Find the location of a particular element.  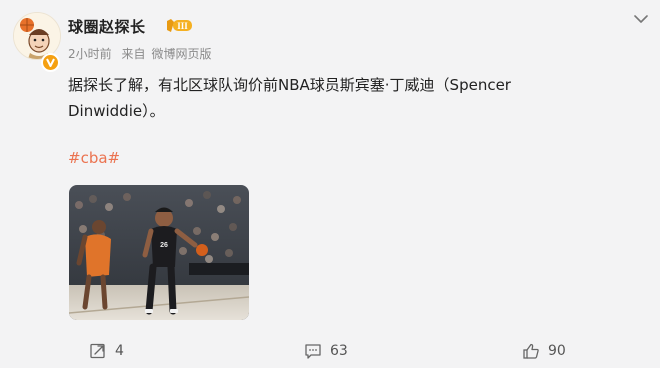

like-count: 90 is located at coordinates (557, 351).